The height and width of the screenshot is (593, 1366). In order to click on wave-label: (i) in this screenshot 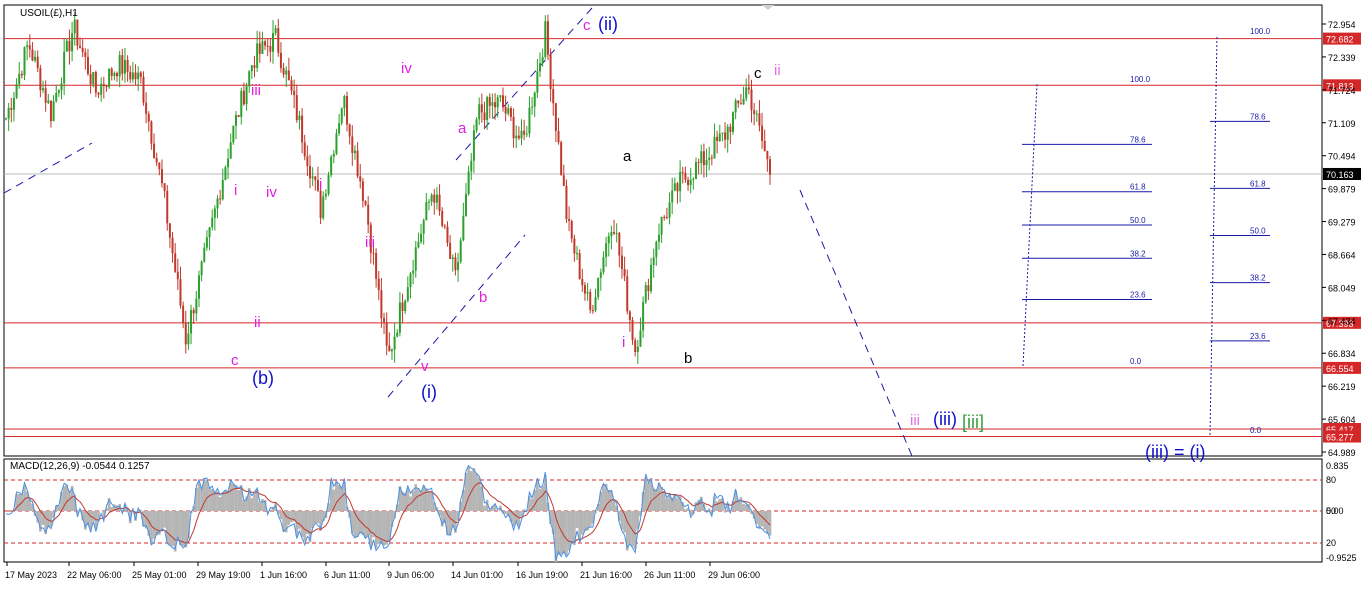, I will do `click(429, 392)`.